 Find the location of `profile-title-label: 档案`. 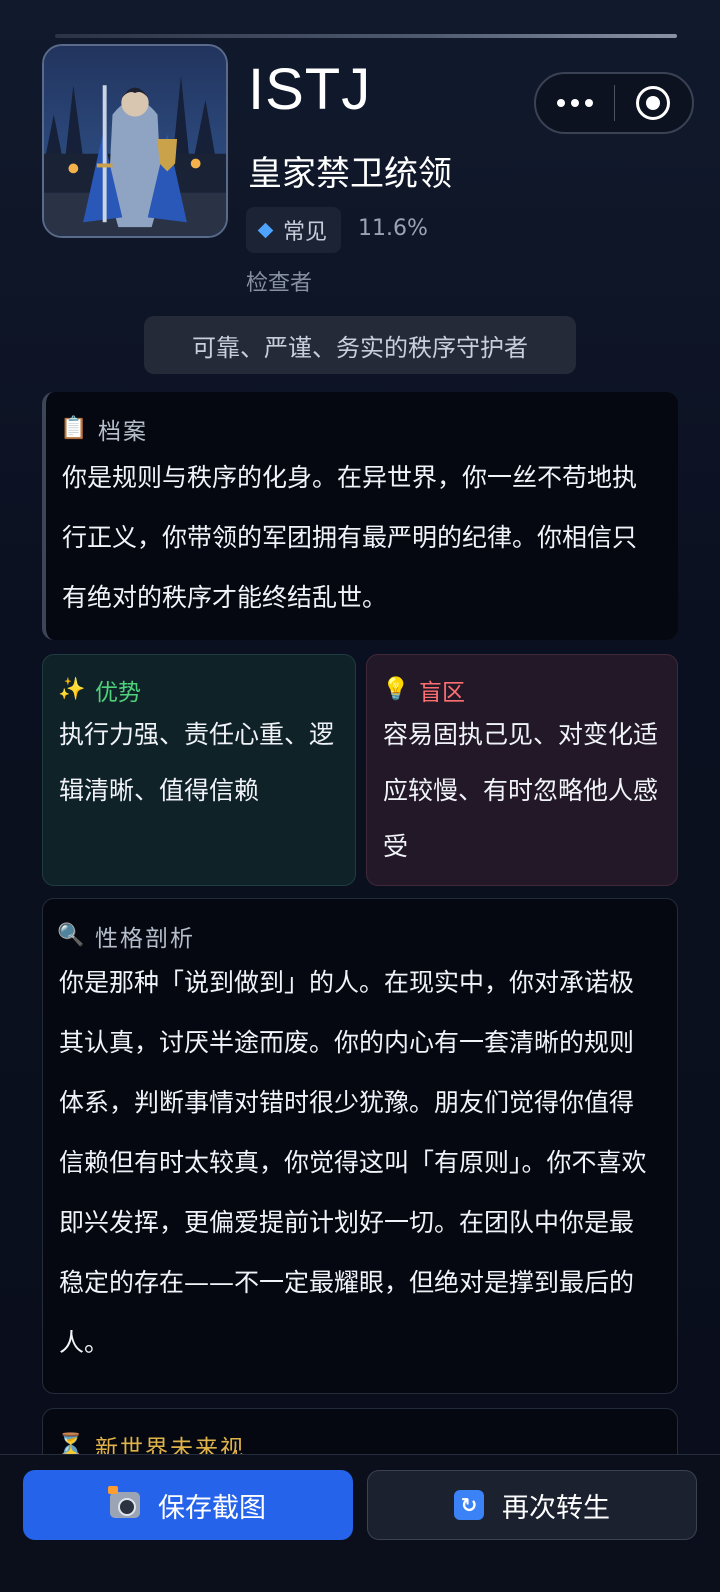

profile-title-label: 档案 is located at coordinates (123, 432).